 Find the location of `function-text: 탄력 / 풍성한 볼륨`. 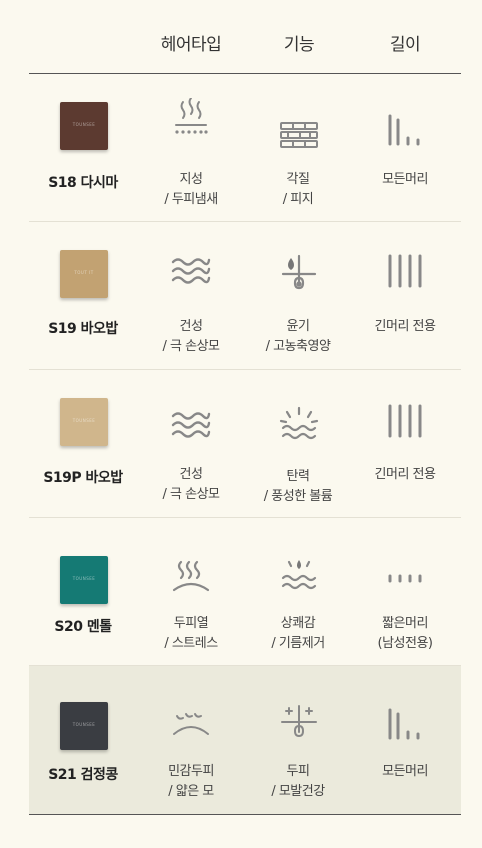

function-text: 탄력 / 풍성한 볼륨 is located at coordinates (298, 487).